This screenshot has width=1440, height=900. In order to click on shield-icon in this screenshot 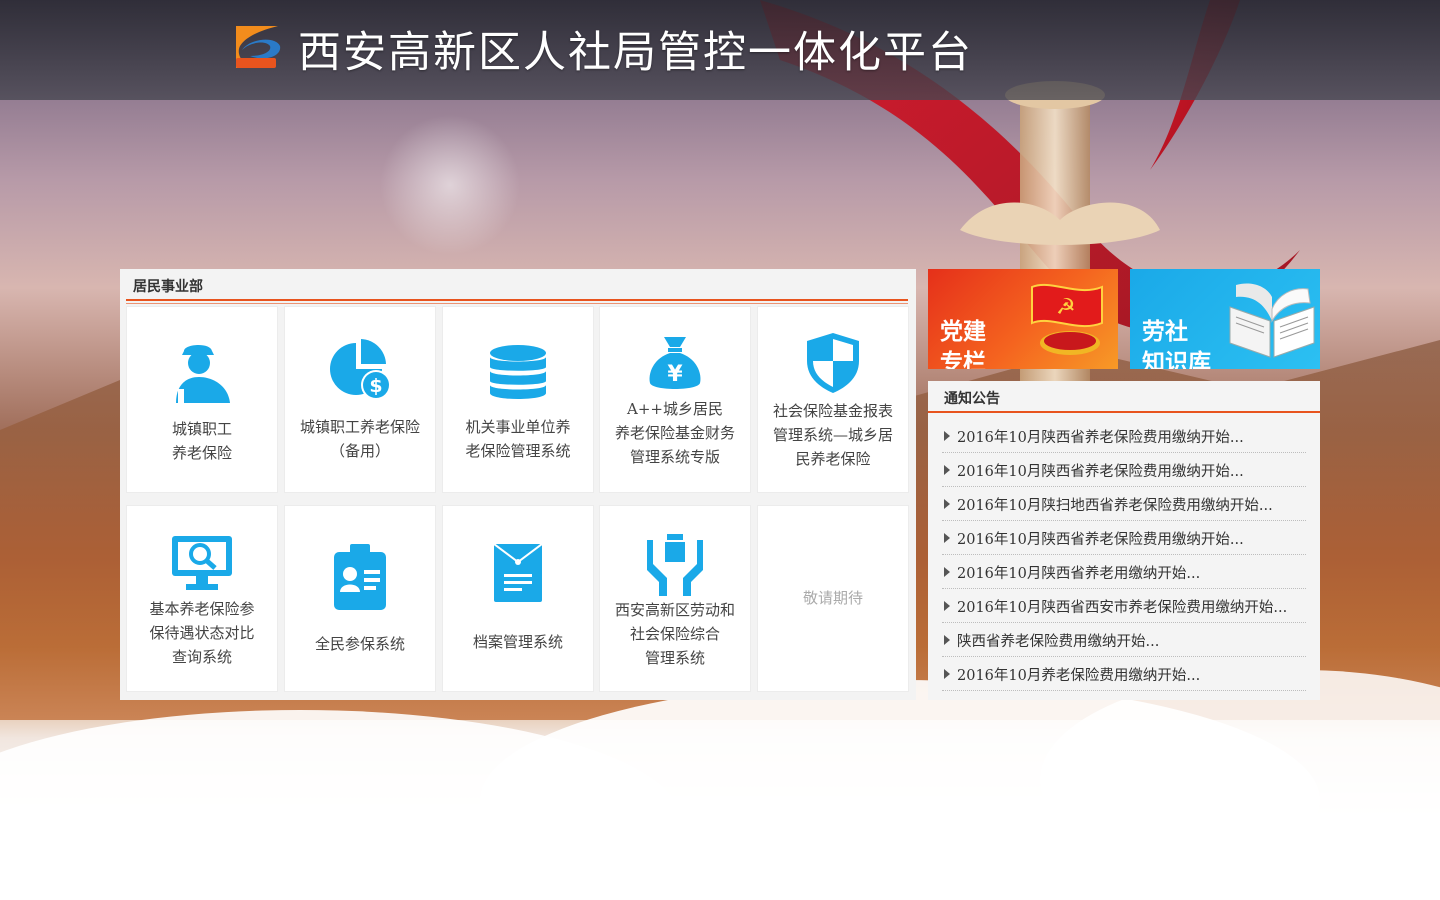, I will do `click(833, 363)`.